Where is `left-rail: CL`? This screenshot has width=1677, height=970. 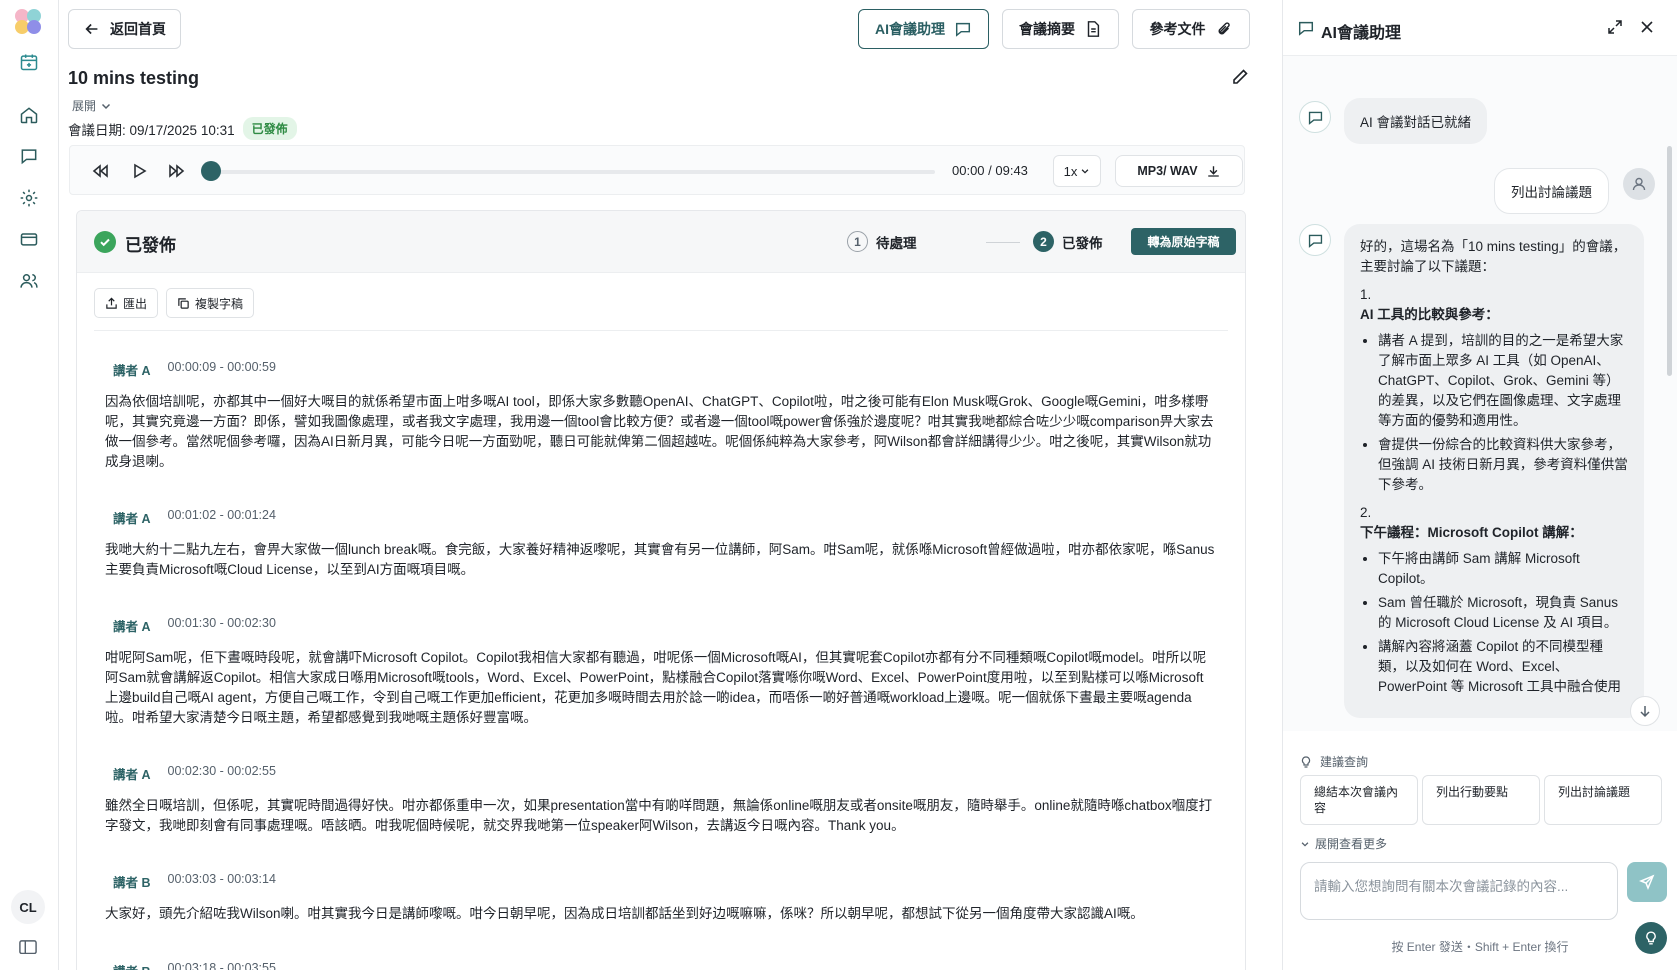 left-rail: CL is located at coordinates (29, 485).